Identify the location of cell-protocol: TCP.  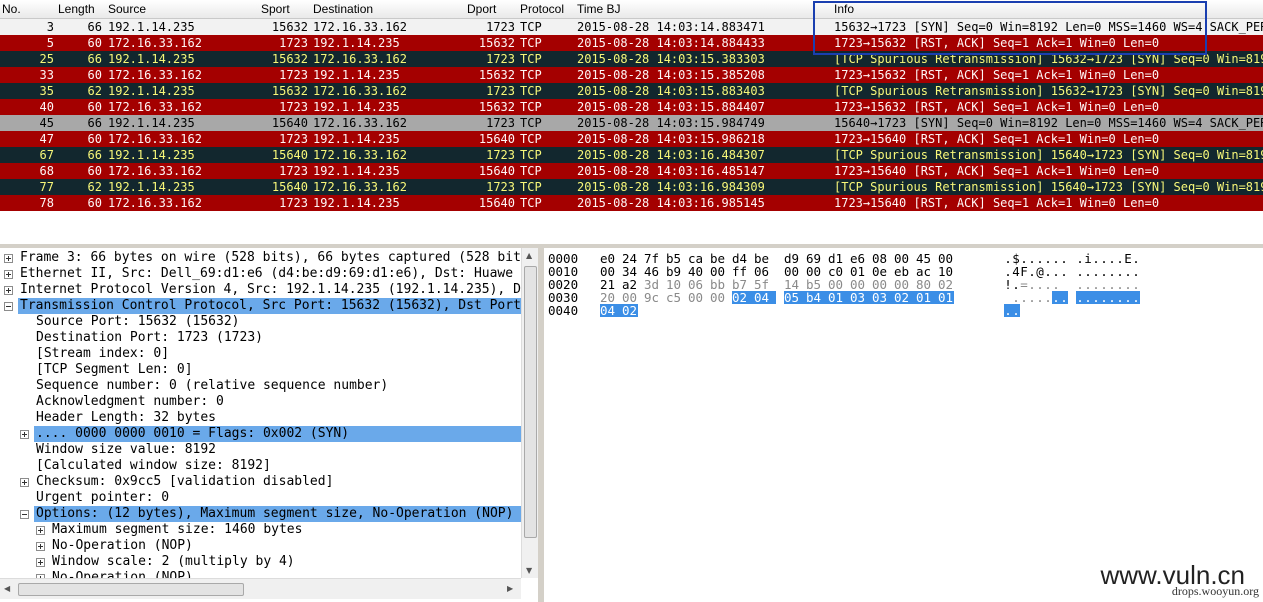
(531, 139).